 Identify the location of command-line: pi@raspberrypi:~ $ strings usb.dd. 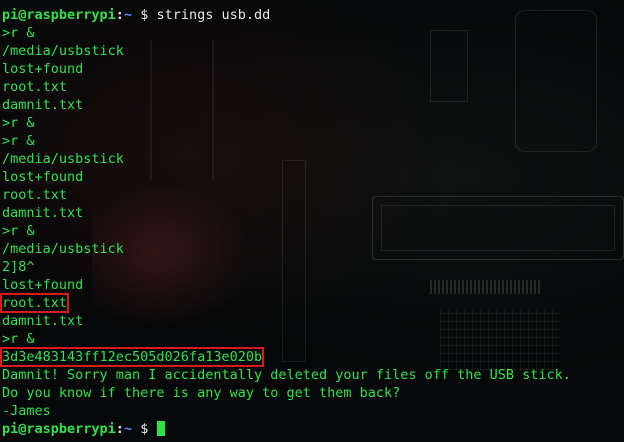
(286, 15).